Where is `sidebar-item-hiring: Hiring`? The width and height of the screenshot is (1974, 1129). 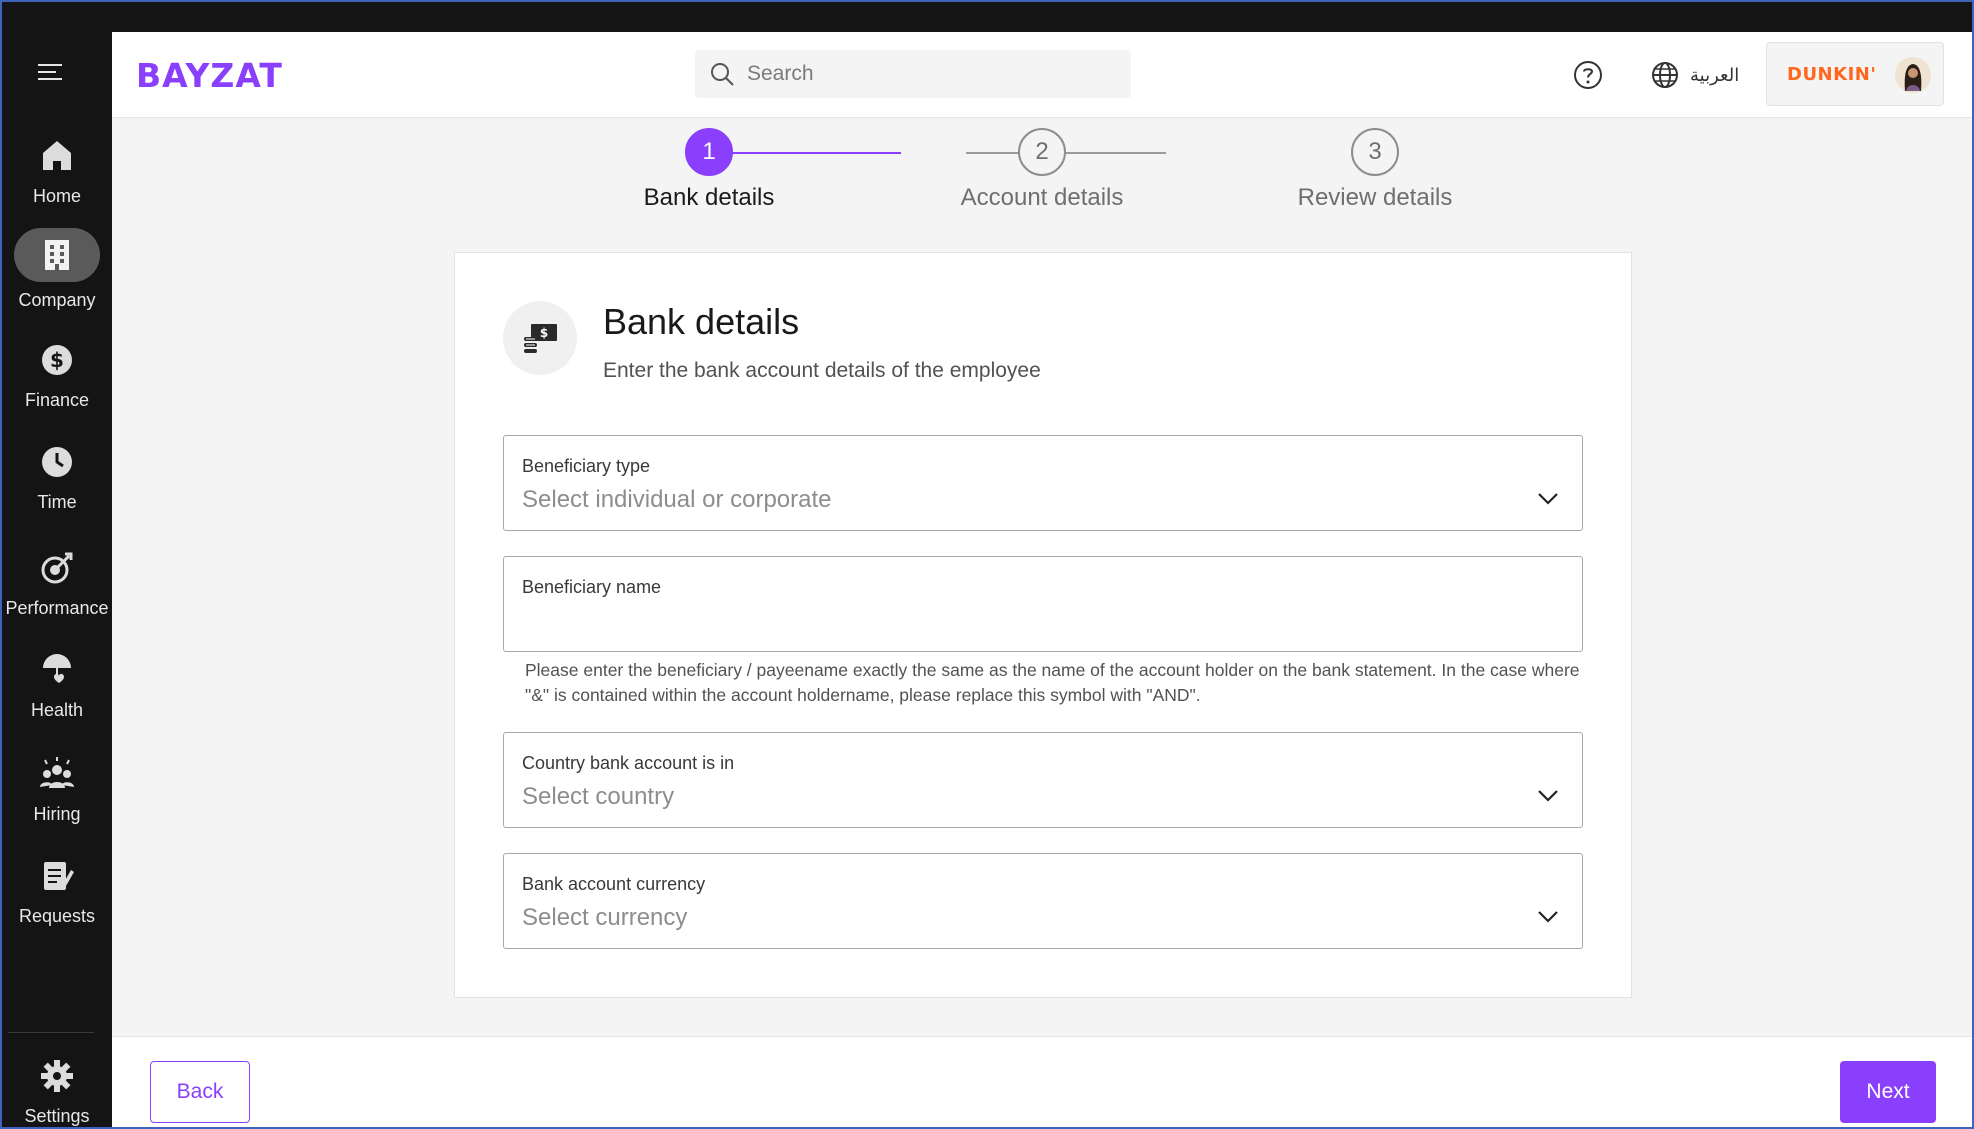 sidebar-item-hiring: Hiring is located at coordinates (57, 789).